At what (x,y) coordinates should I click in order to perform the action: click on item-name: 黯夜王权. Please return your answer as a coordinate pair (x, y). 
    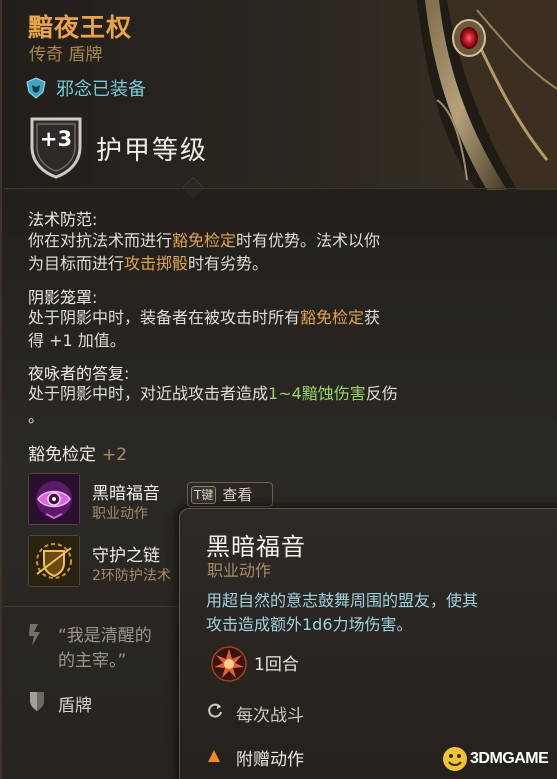
    Looking at the image, I should click on (80, 27).